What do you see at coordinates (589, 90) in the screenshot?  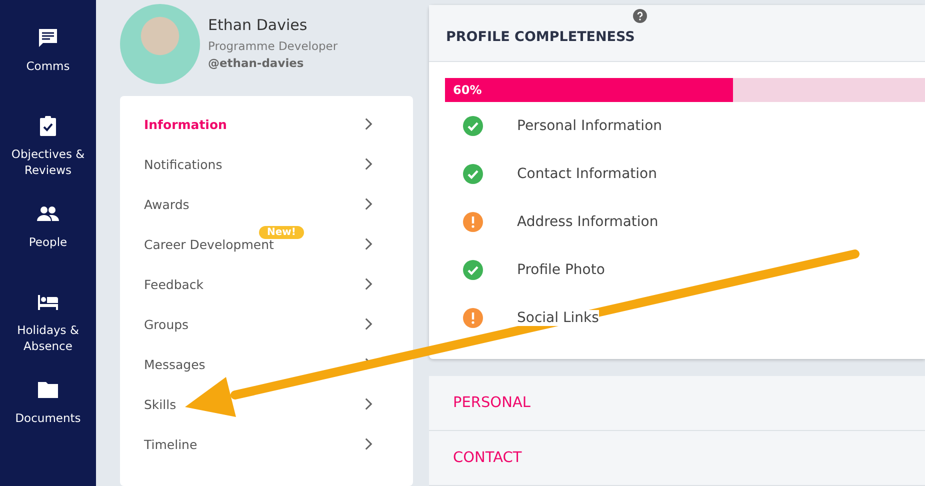 I see `progress-bar: 60%` at bounding box center [589, 90].